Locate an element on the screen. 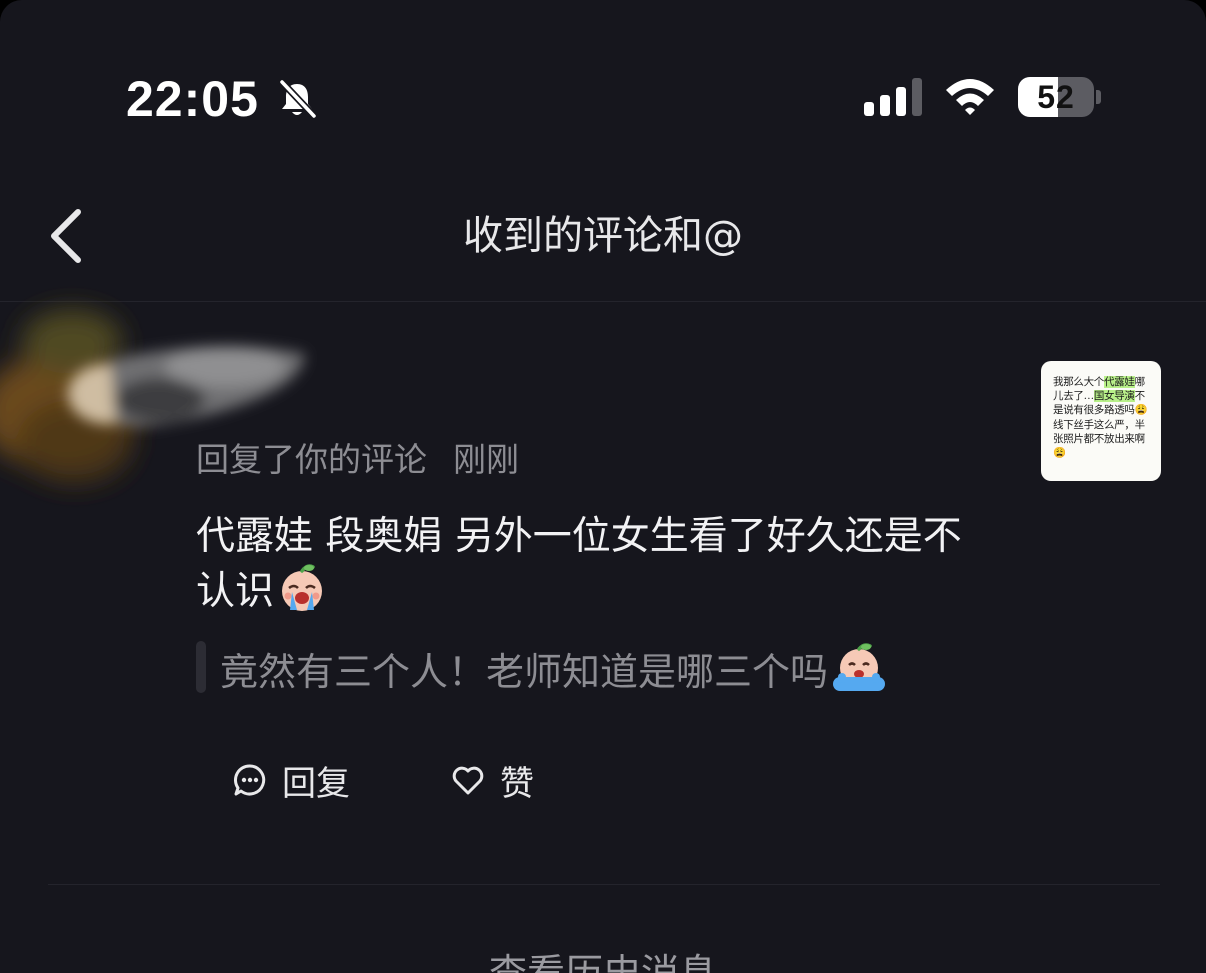 This screenshot has width=1206, height=973. comment-text: 代露娃 段奥娟 另外一位女生看了好久还是不认识 is located at coordinates (596, 564).